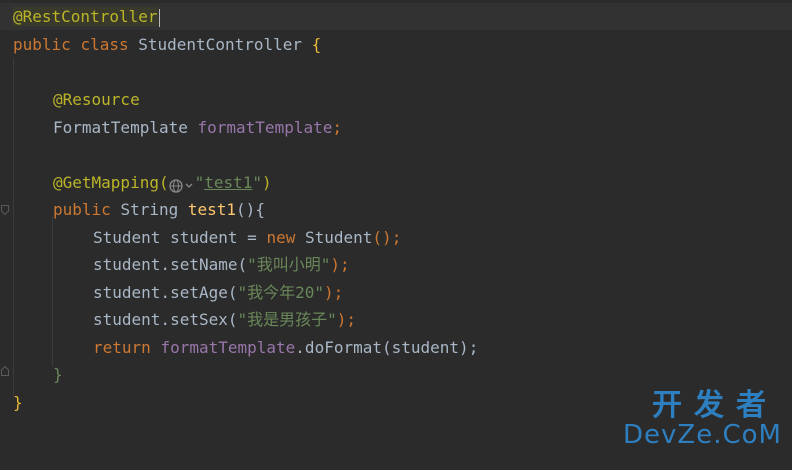  I want to click on code-line: }, so click(396, 374).